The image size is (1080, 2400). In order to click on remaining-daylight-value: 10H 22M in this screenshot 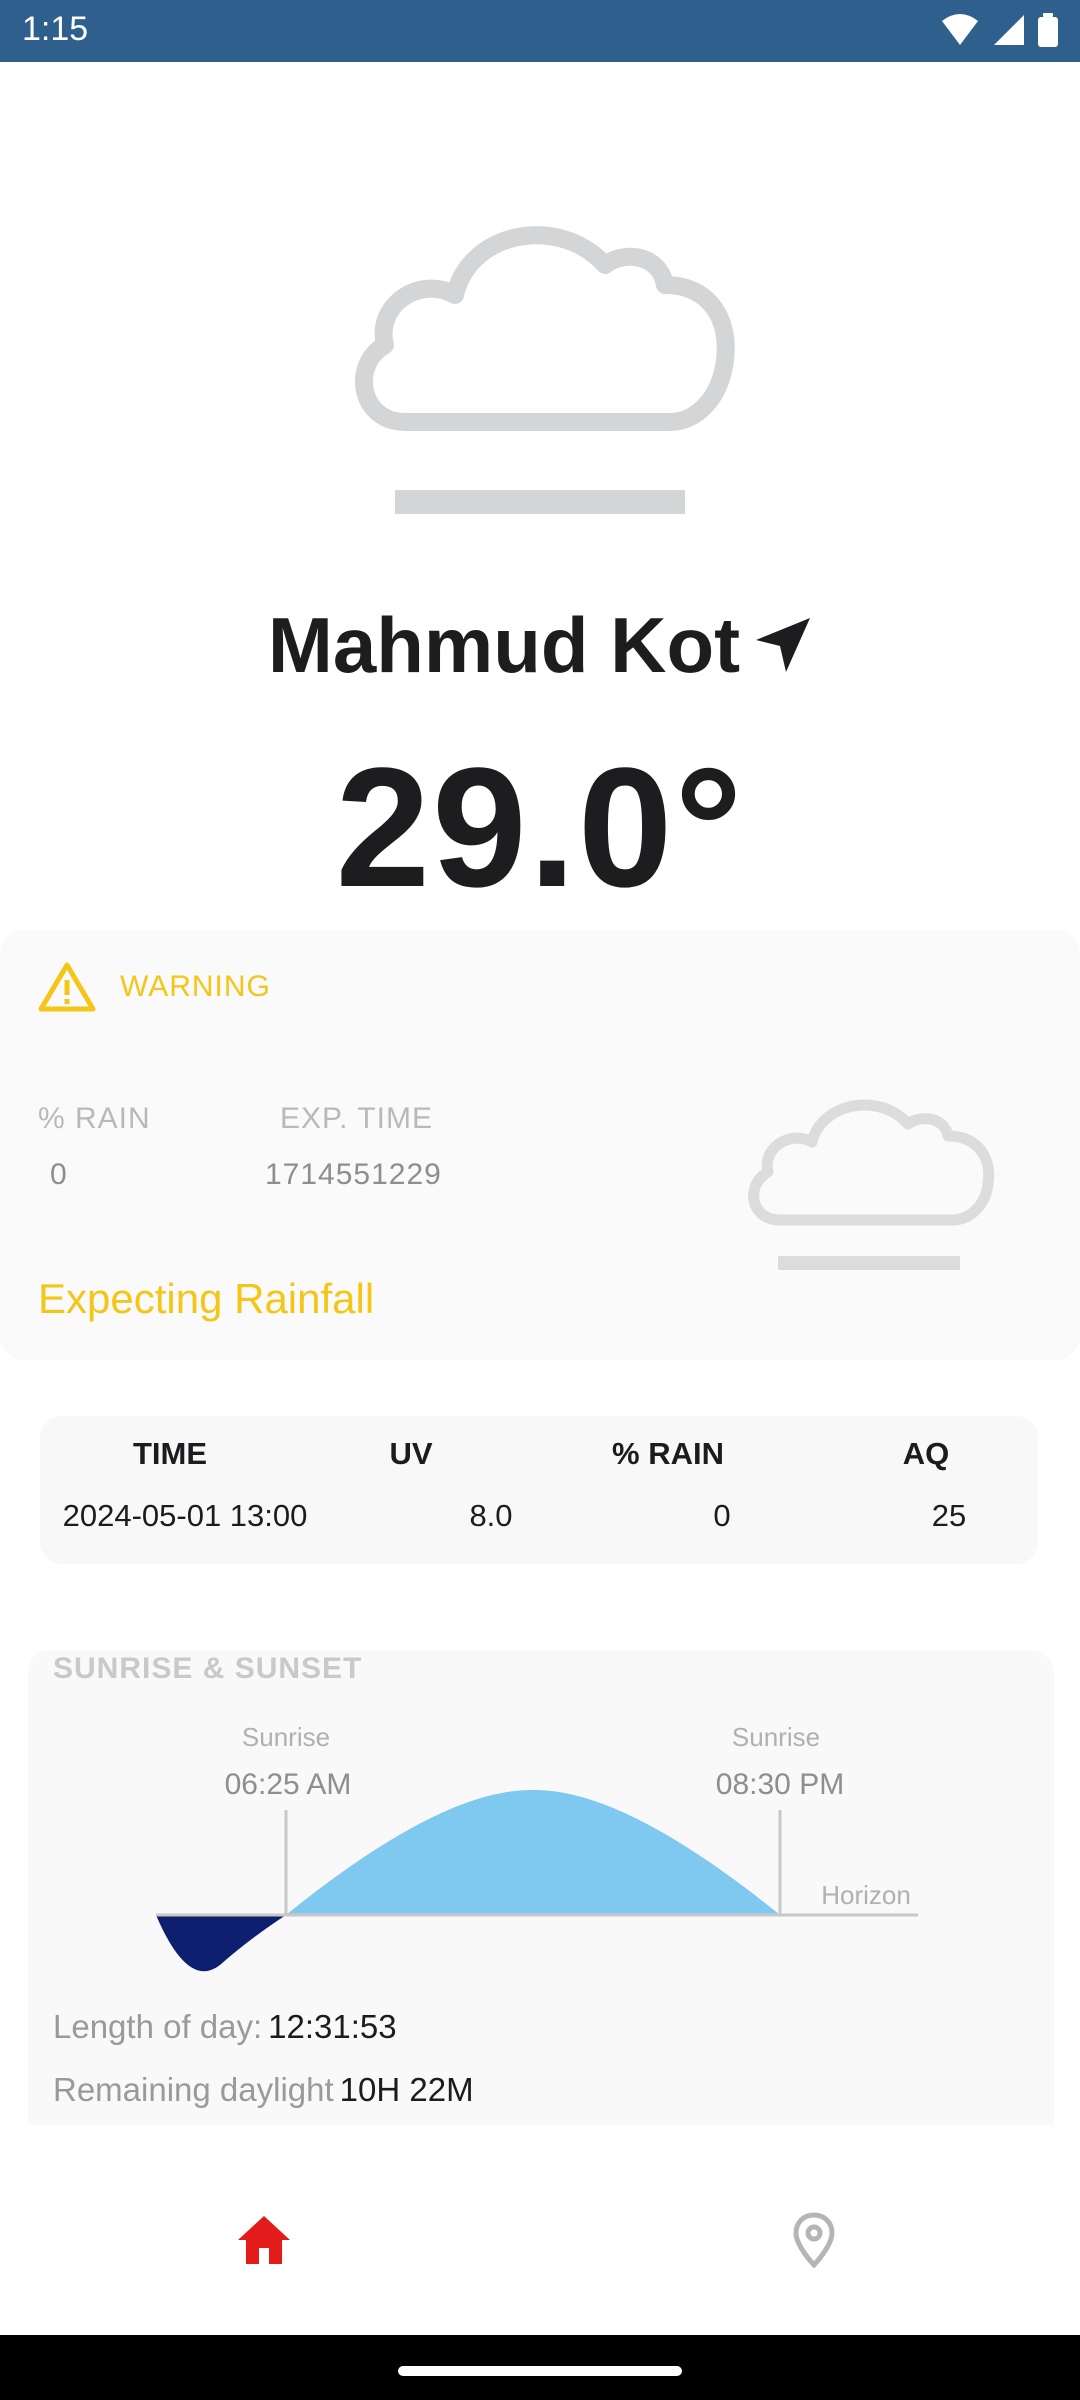, I will do `click(406, 2089)`.